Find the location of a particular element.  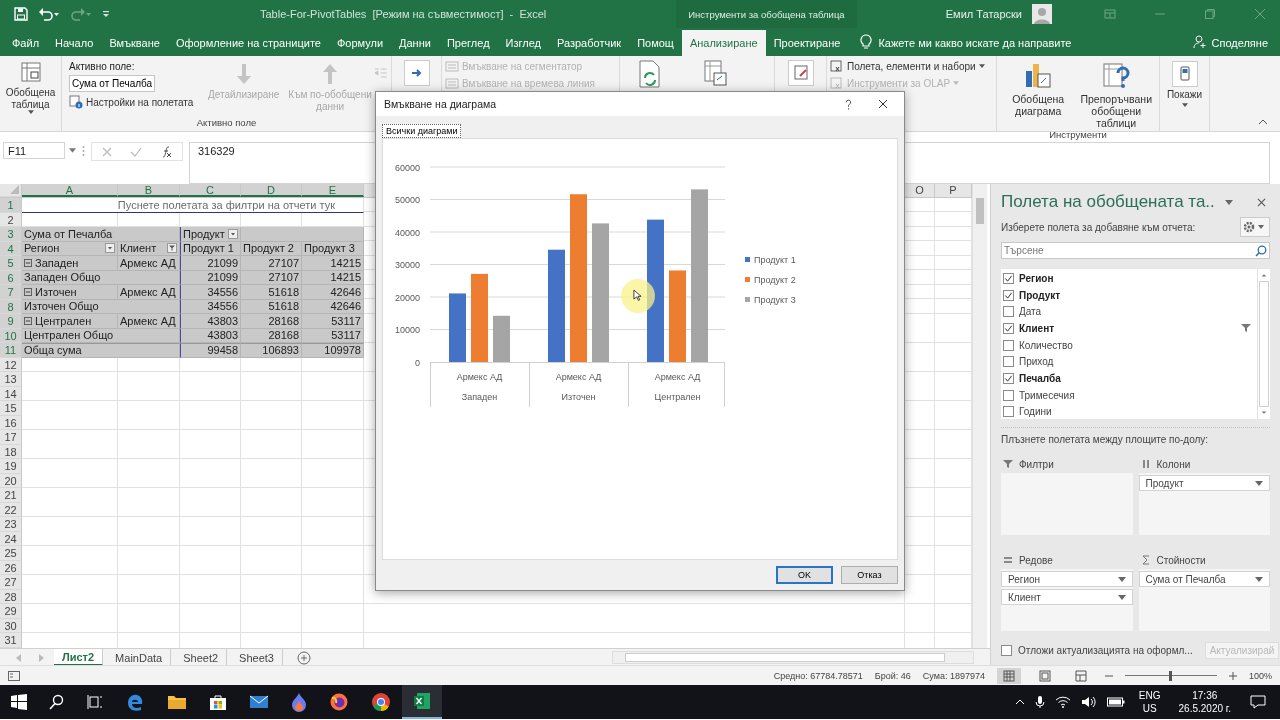

drag-hint: Плъзнете полетата между площите по-долу: is located at coordinates (1105, 439).